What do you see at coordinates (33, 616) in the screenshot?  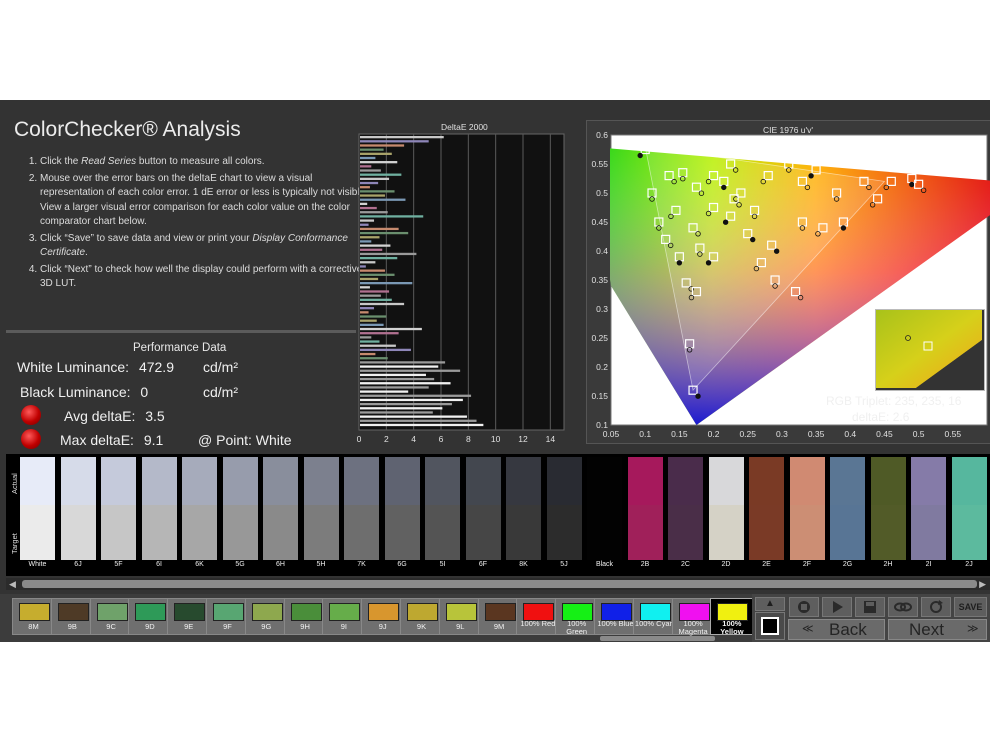 I see `patch-tile: 8M` at bounding box center [33, 616].